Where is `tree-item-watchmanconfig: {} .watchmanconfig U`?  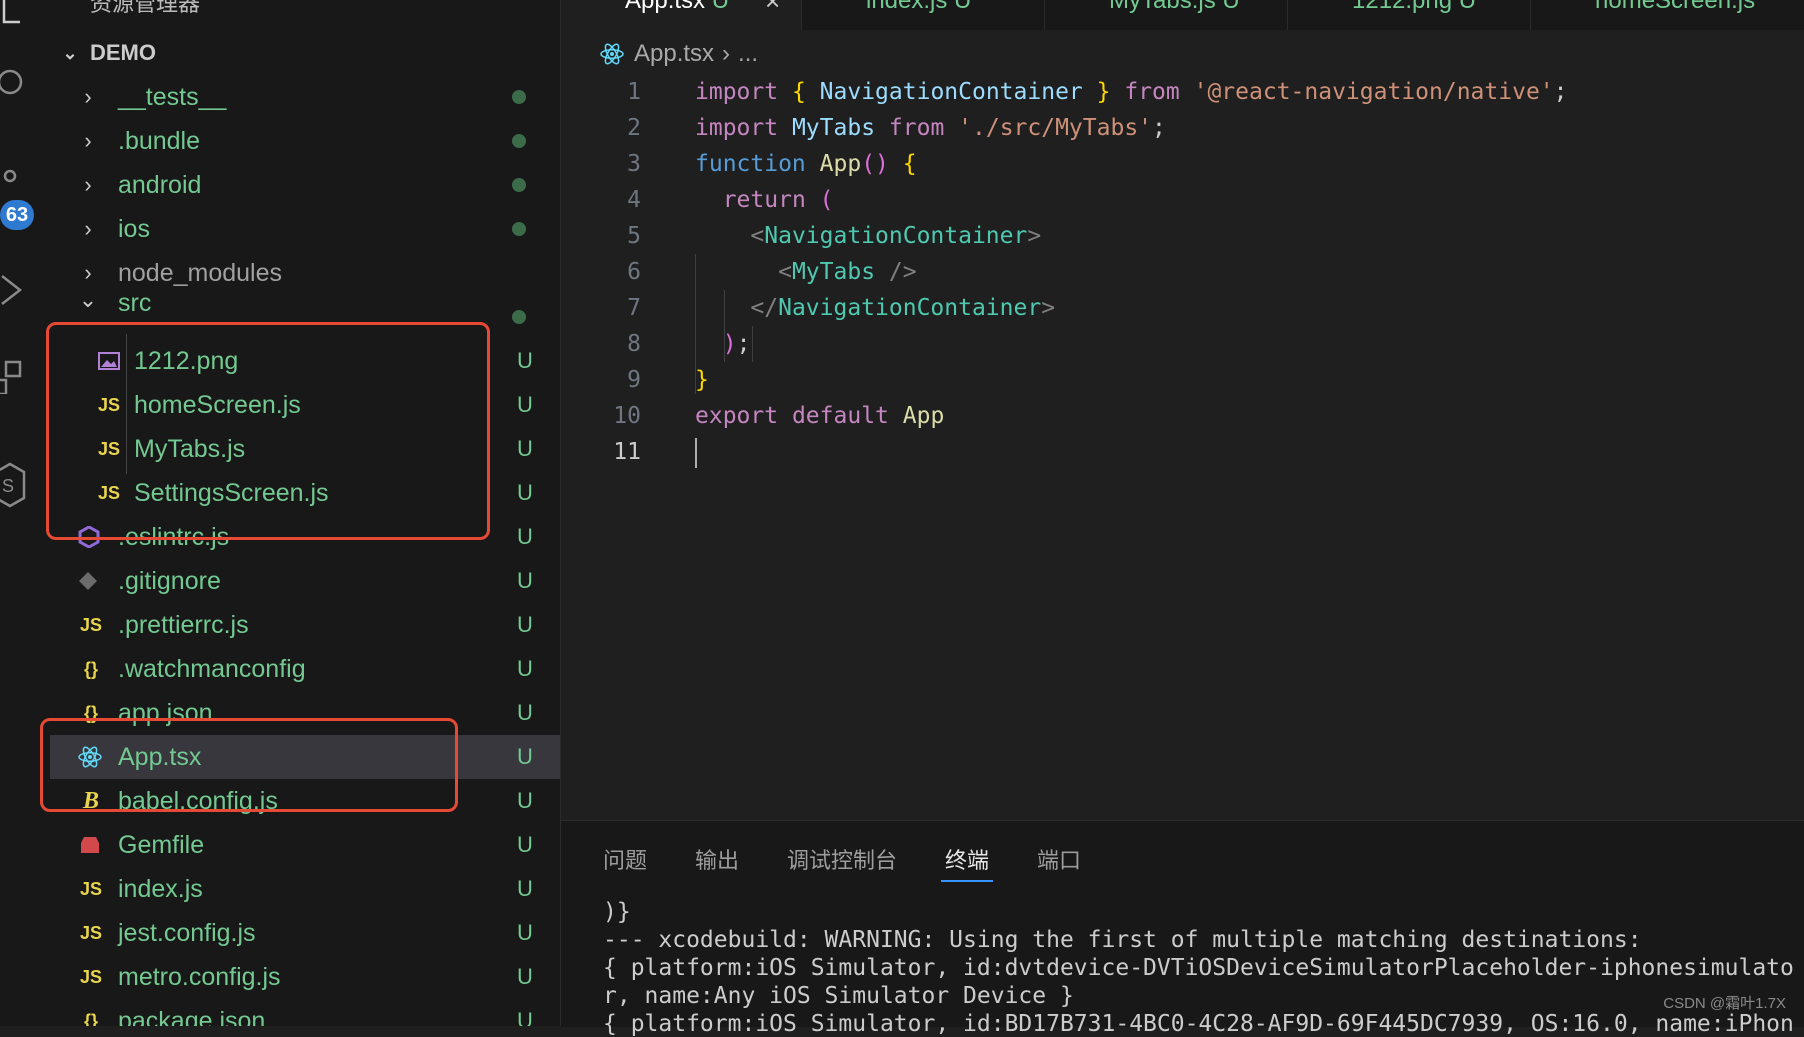 tree-item-watchmanconfig: {} .watchmanconfig U is located at coordinates (305, 669).